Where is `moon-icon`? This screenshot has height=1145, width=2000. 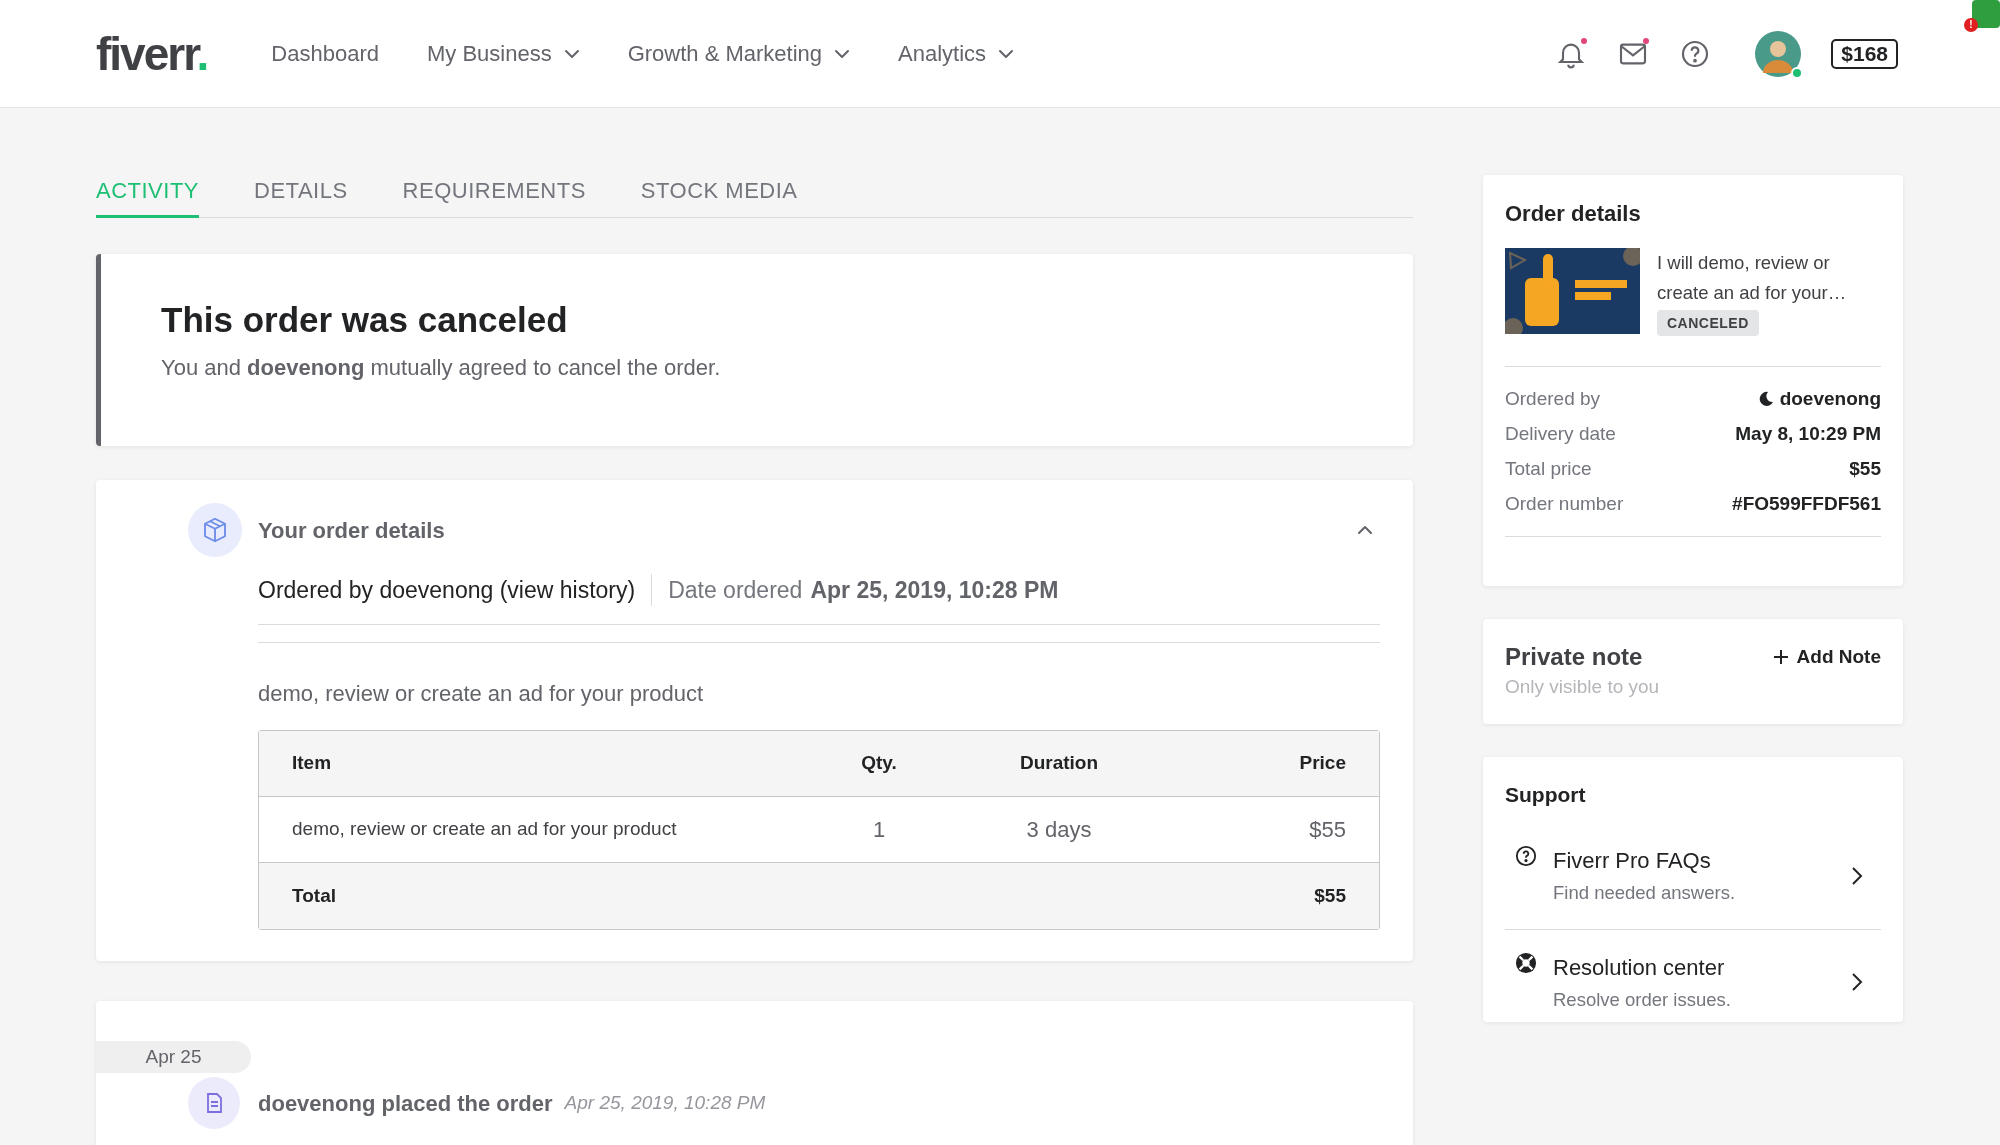 moon-icon is located at coordinates (1765, 399).